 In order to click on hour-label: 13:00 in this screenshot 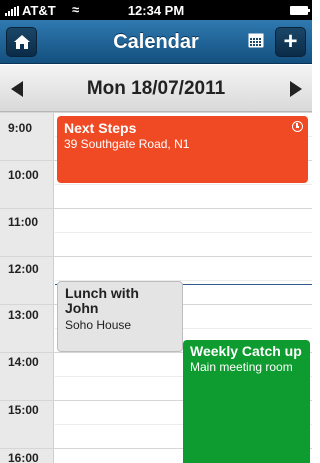, I will do `click(23, 315)`.